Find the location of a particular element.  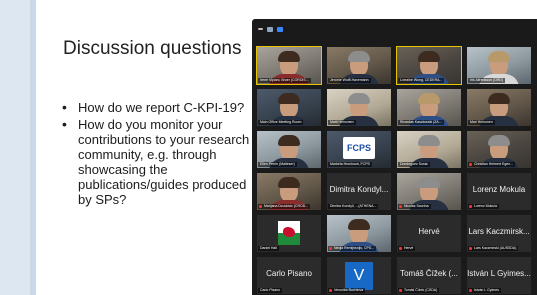

slide-side-band-accent is located at coordinates (33, 147).